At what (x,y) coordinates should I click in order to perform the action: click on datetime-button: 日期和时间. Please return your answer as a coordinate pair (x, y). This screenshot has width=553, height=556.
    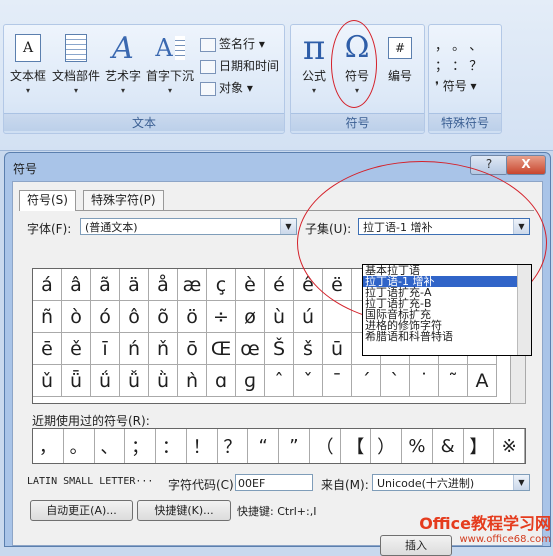
    Looking at the image, I should click on (239, 65).